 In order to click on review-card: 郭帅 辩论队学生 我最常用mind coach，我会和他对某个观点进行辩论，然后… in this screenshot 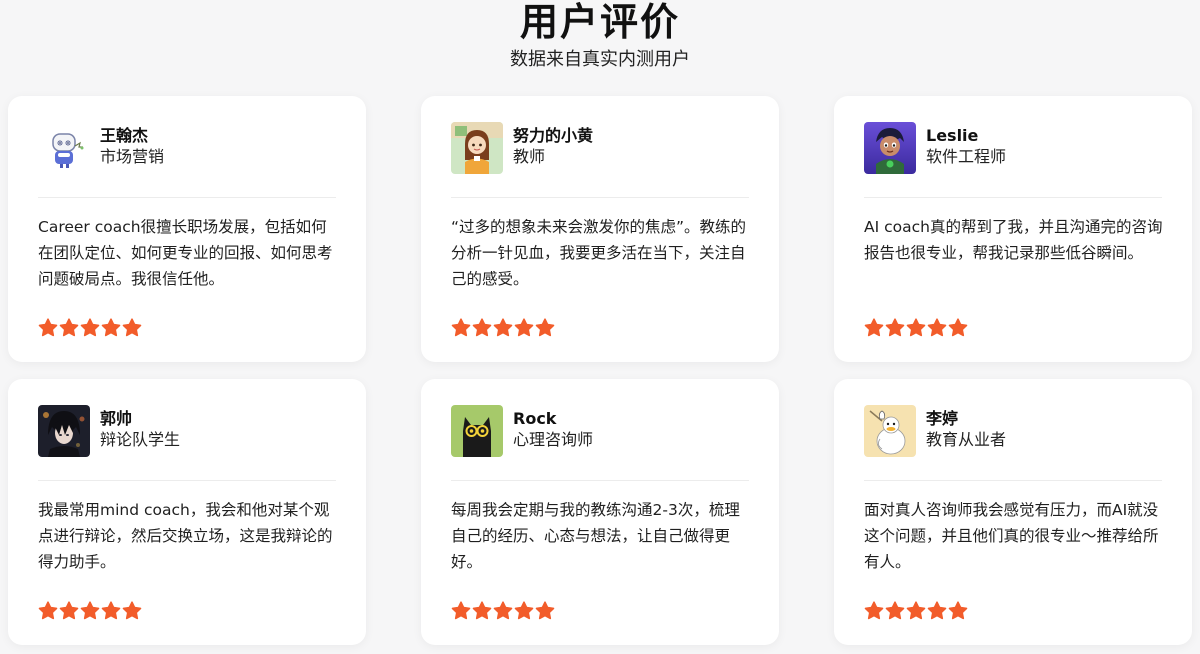, I will do `click(187, 512)`.